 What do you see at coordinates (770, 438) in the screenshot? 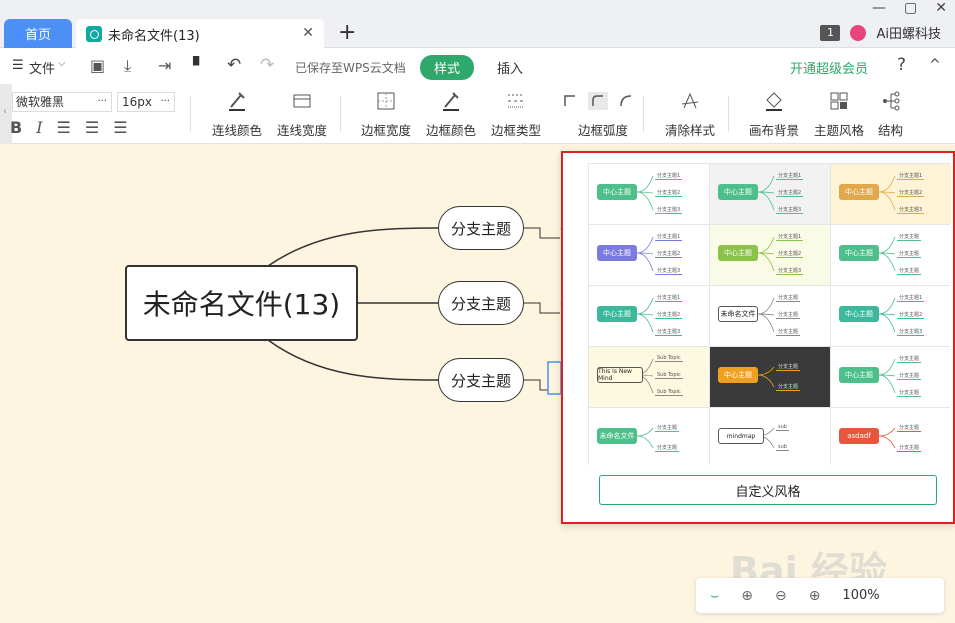
I see `theme-thumb: mindmap sub sub` at bounding box center [770, 438].